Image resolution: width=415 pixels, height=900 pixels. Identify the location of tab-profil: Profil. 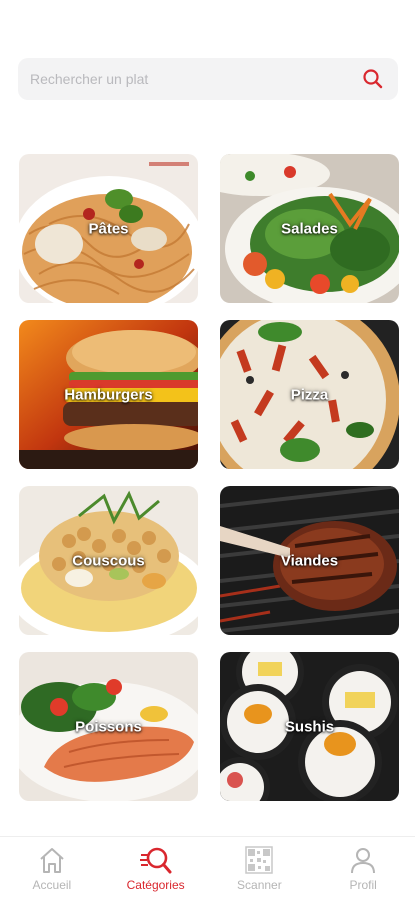
(363, 868).